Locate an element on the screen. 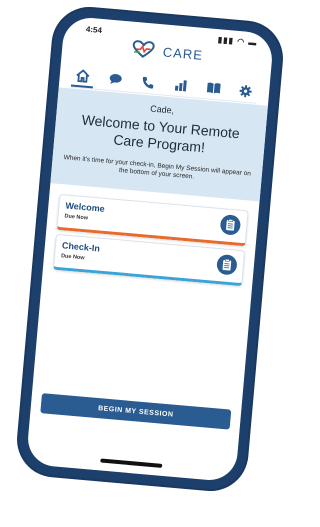 The image size is (320, 527). brand-name: CARE is located at coordinates (183, 53).